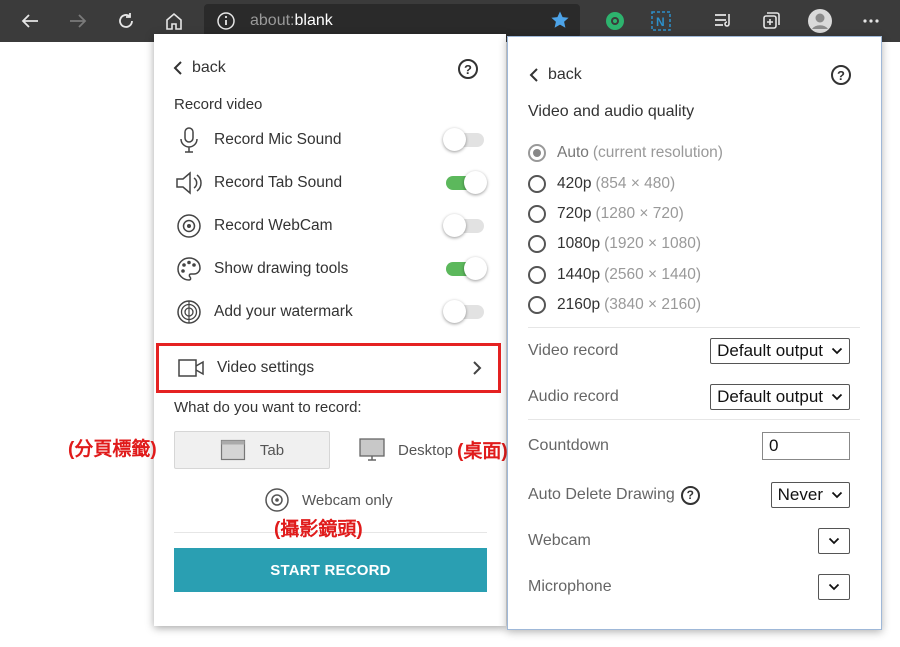  I want to click on resolution-option-1440p: 1440p (2560 × 1440), so click(614, 275).